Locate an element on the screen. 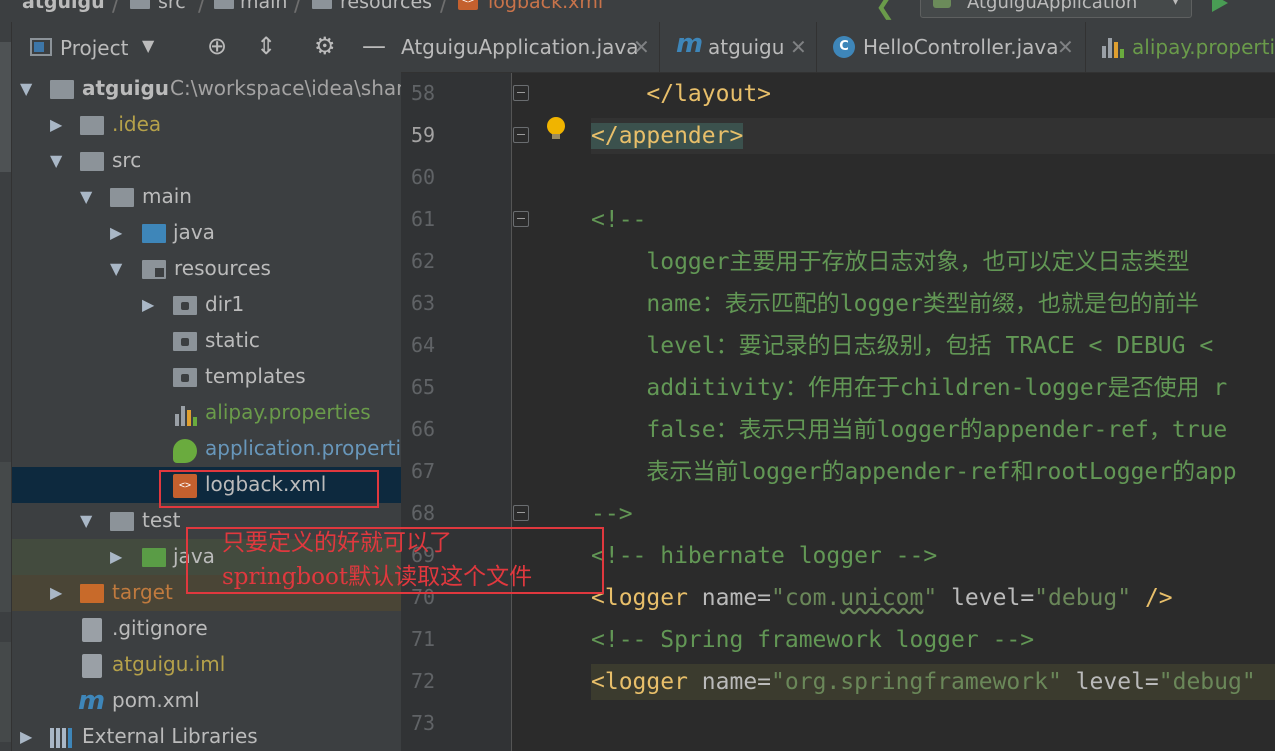 The image size is (1275, 751). tab-hello-controller: C HelloController.java ✕ is located at coordinates (951, 47).